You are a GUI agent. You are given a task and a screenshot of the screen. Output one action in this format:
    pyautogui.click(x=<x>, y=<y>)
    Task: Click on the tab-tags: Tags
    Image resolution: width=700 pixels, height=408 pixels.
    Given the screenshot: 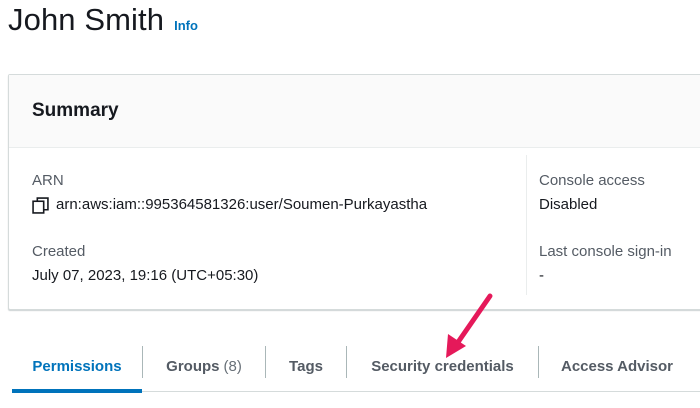 What is the action you would take?
    pyautogui.click(x=306, y=366)
    